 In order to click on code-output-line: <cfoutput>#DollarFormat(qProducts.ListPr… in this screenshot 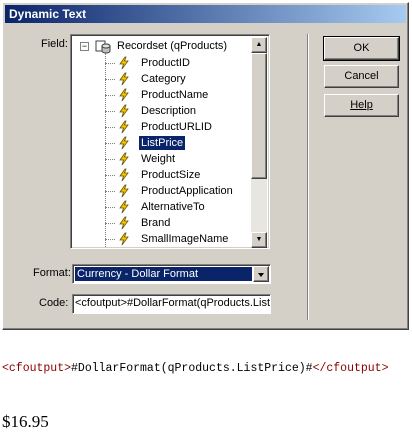, I will do `click(195, 368)`.